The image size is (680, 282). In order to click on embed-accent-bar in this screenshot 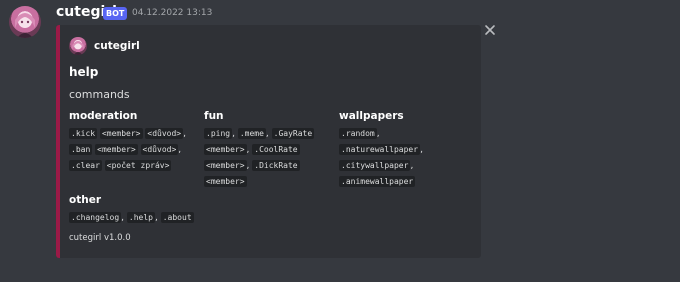, I will do `click(58, 141)`.